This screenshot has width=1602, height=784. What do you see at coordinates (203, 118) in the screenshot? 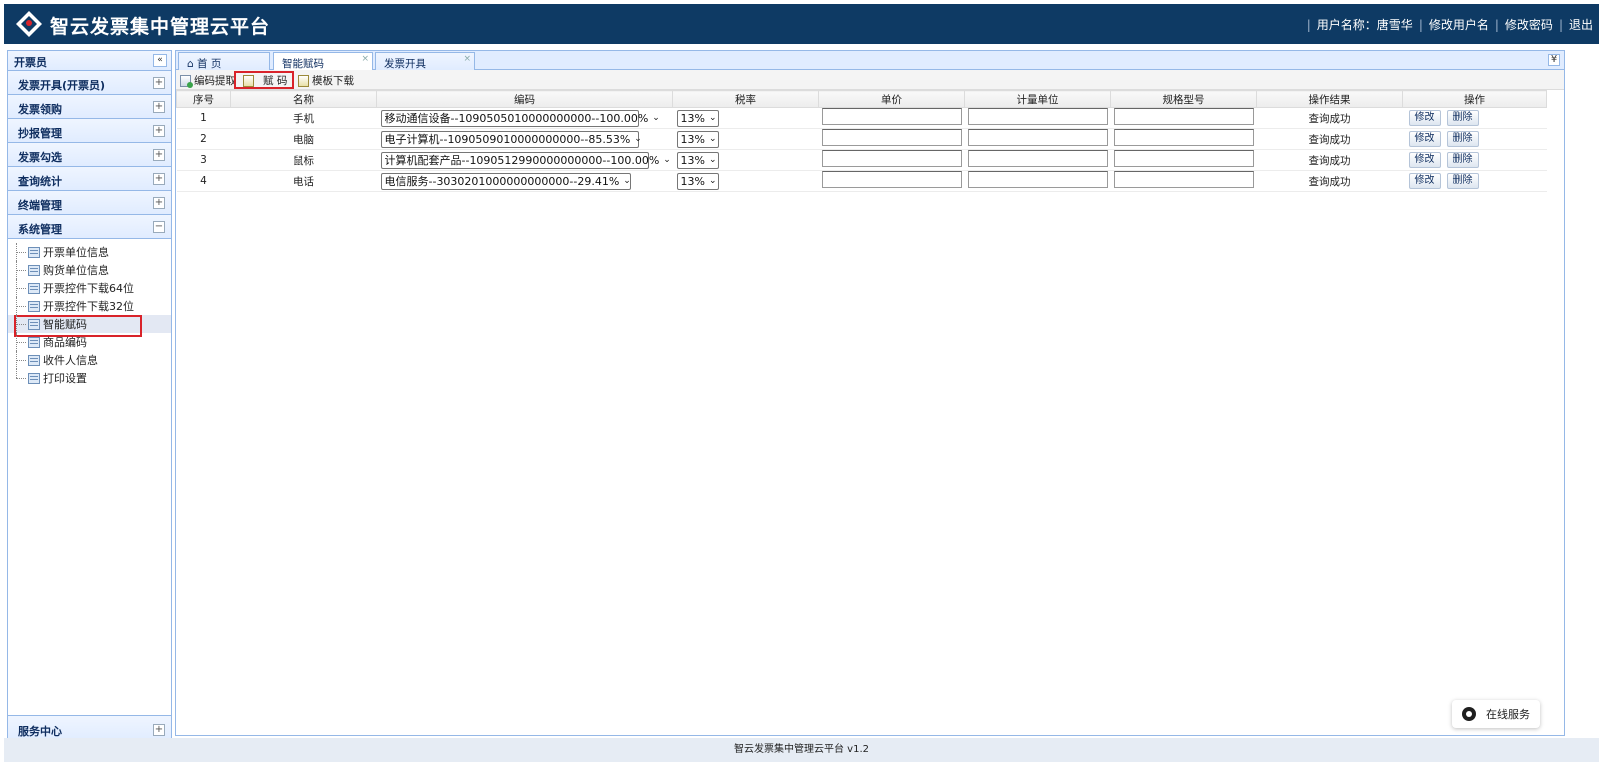
I see `row-number: 1` at bounding box center [203, 118].